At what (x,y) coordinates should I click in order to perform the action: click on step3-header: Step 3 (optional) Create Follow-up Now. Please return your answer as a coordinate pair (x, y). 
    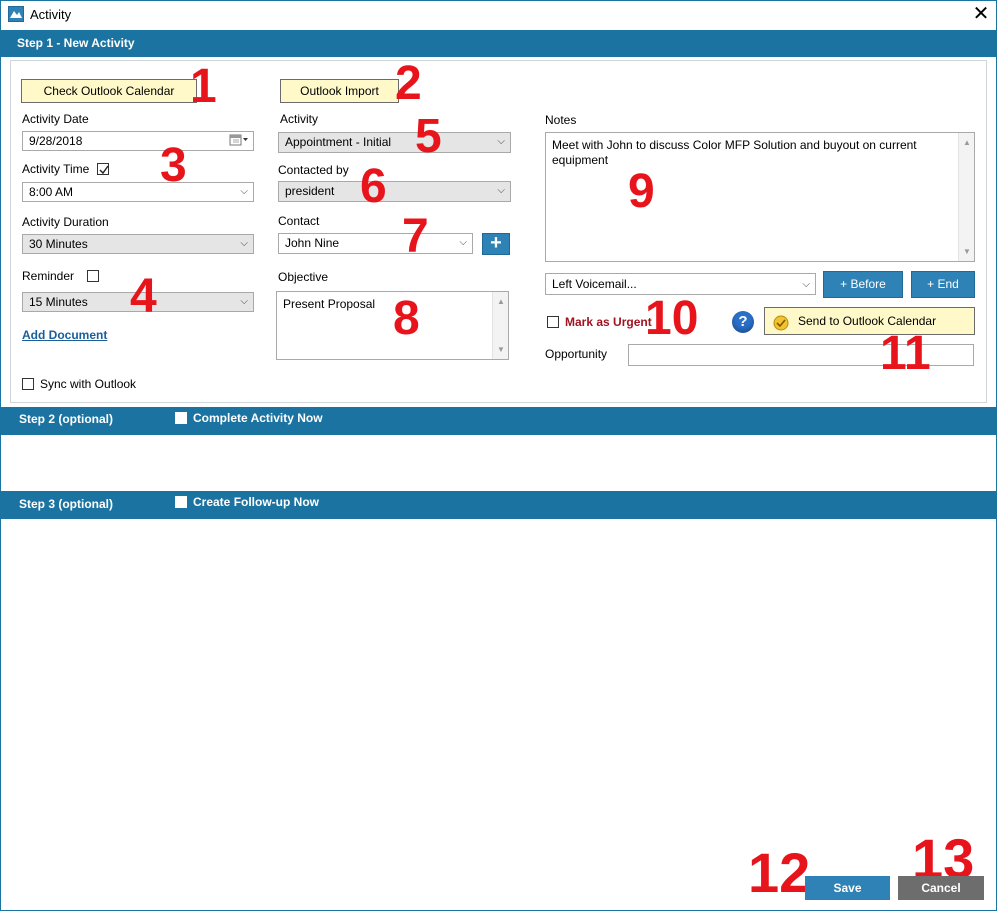
    Looking at the image, I should click on (498, 505).